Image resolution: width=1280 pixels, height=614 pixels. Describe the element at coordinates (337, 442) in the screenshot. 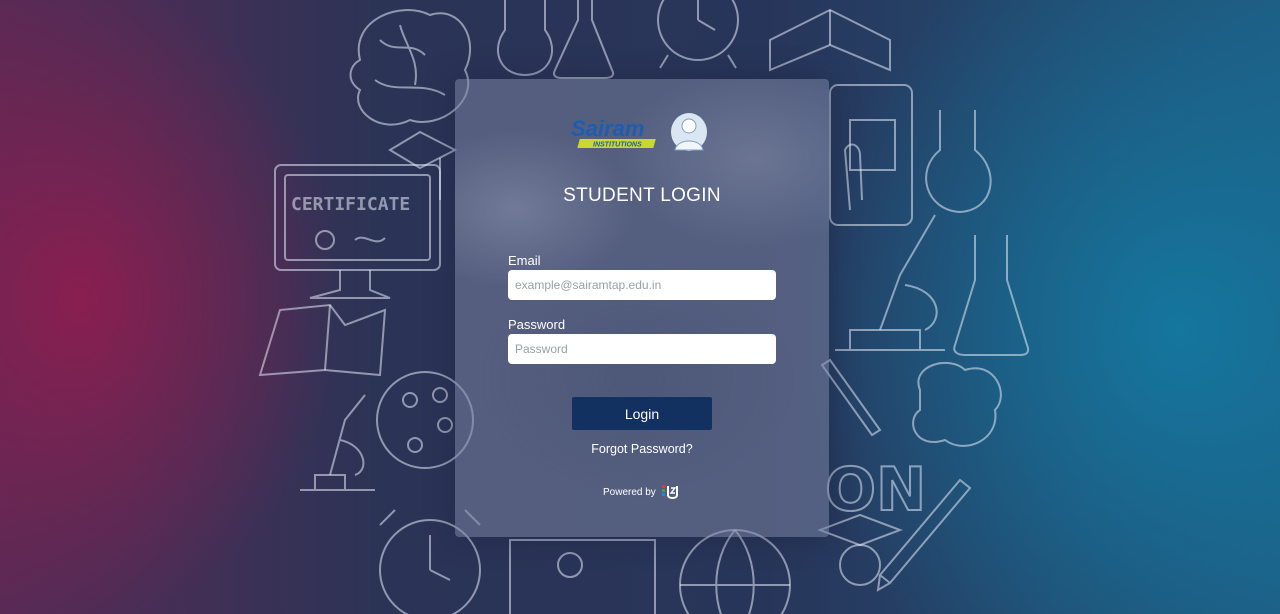

I see `microscope-left-doodle-icon` at that location.